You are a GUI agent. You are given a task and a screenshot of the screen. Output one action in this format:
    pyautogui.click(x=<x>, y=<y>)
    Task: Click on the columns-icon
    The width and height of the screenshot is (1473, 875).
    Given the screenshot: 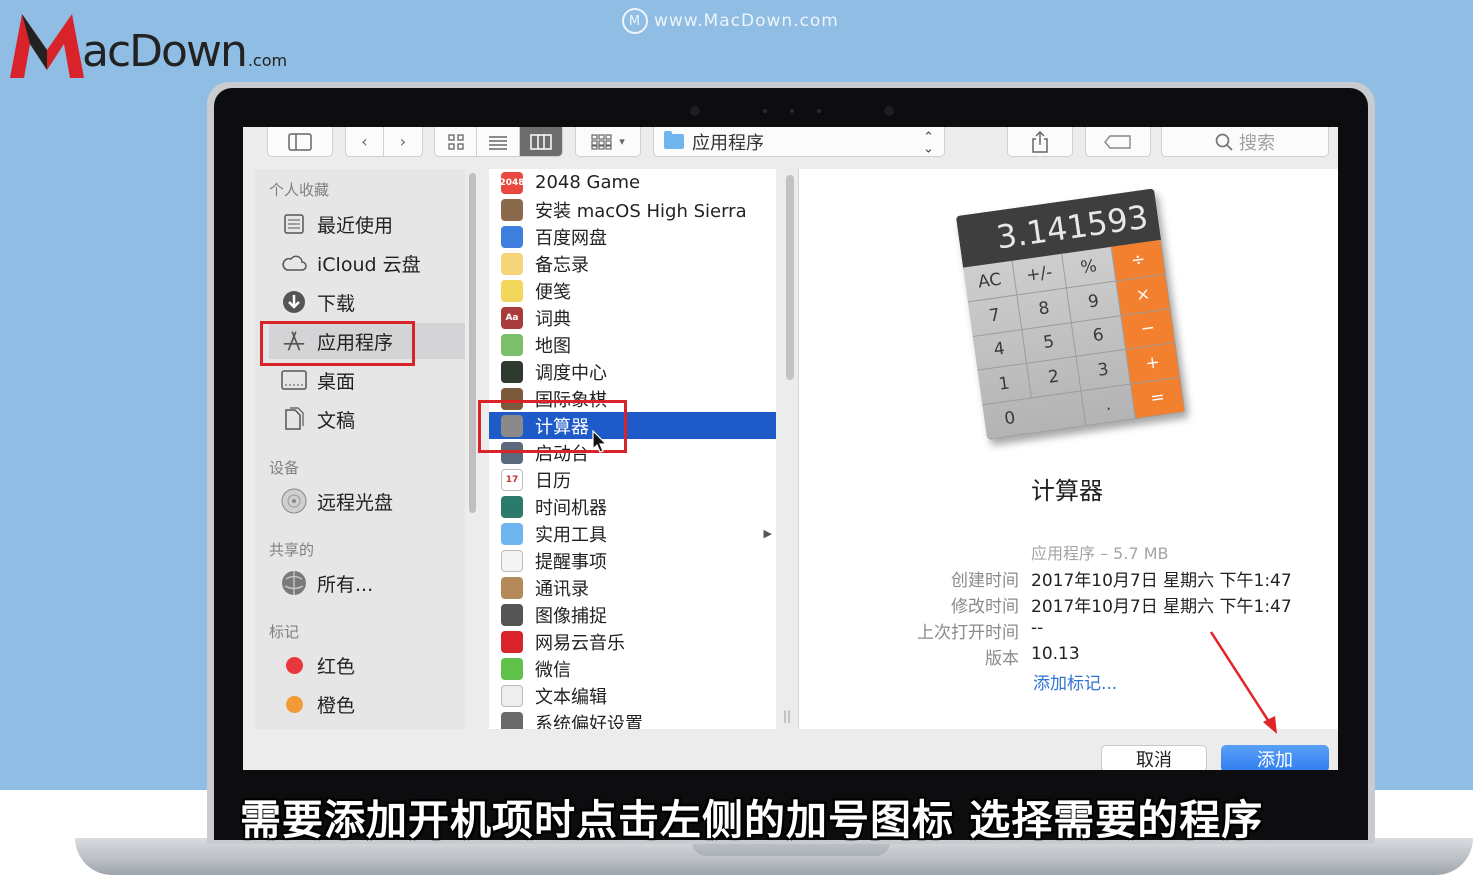 What is the action you would take?
    pyautogui.click(x=541, y=141)
    